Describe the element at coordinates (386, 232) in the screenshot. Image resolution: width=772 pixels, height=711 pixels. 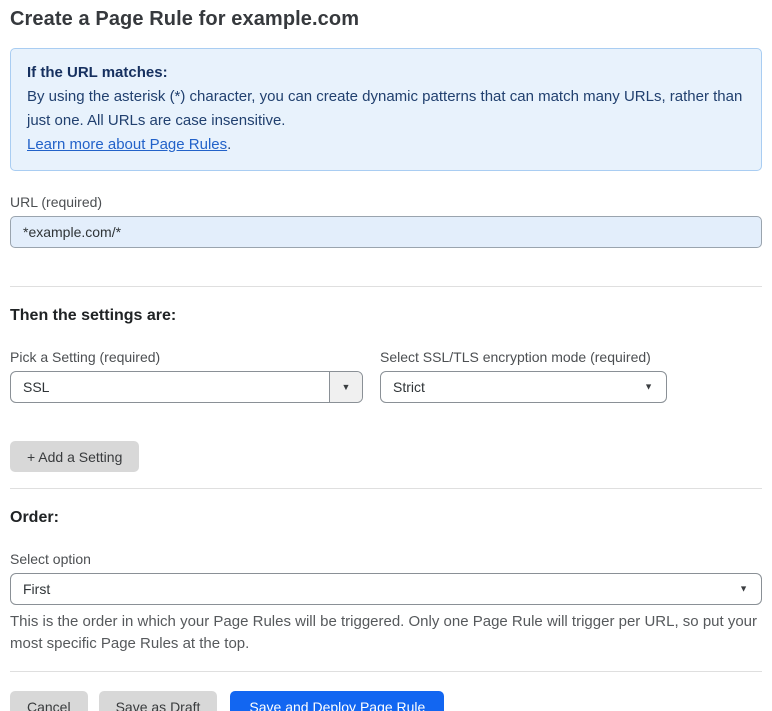
I see `url-input` at that location.